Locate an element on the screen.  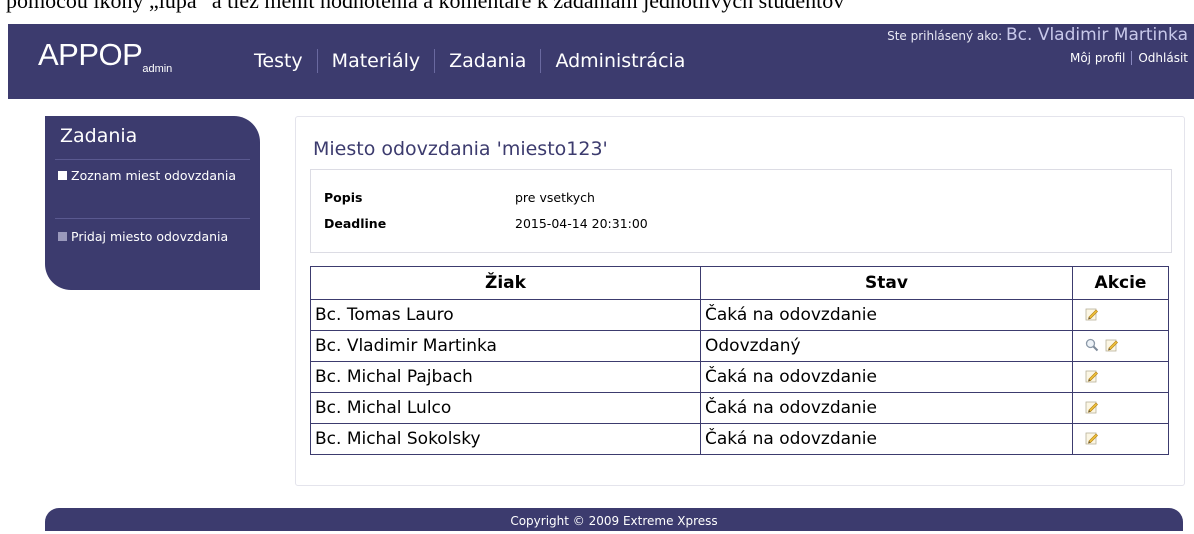
student-name-cell: Bc. Michal Lulco is located at coordinates (505, 408).